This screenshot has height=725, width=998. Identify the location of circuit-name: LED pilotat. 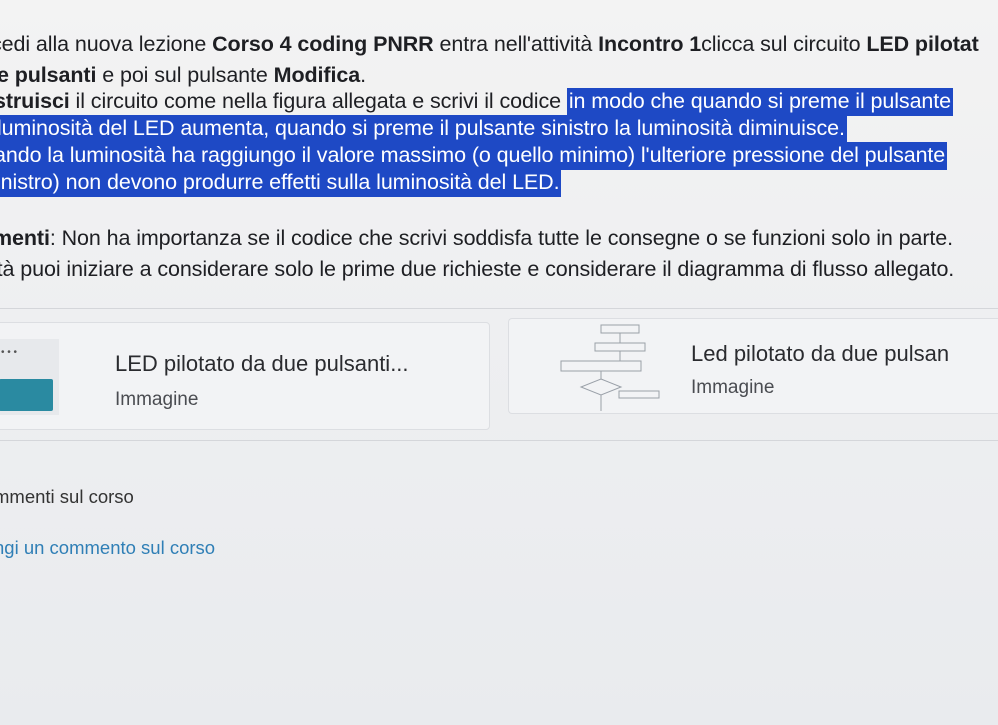
(922, 44).